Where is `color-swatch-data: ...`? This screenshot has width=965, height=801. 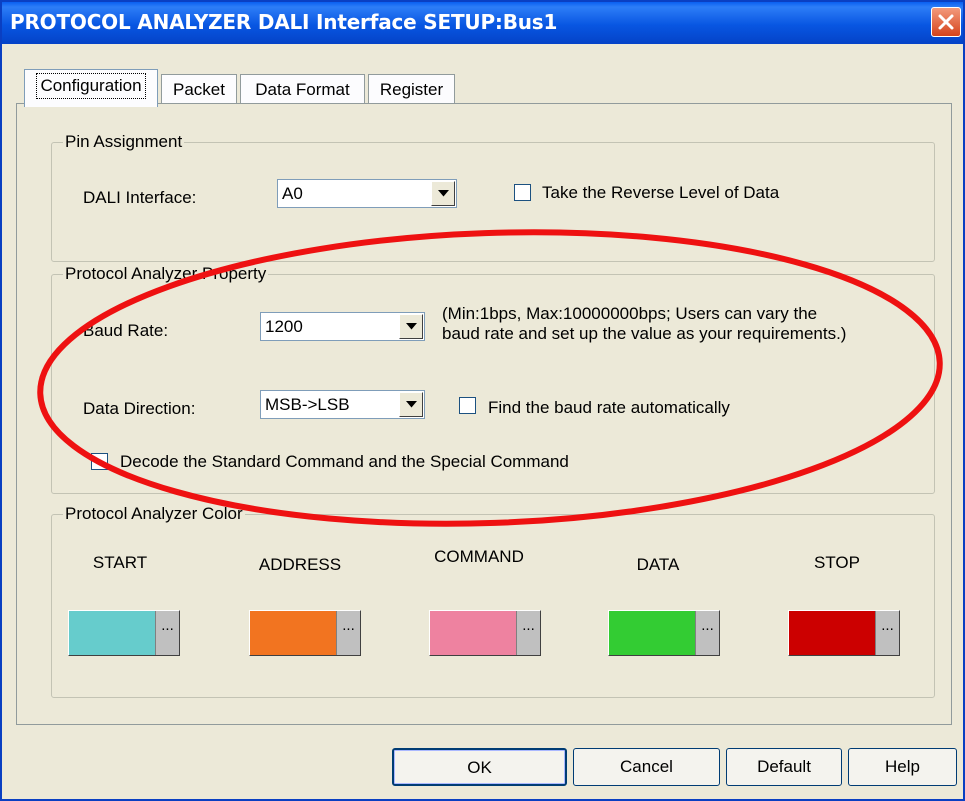 color-swatch-data: ... is located at coordinates (664, 633).